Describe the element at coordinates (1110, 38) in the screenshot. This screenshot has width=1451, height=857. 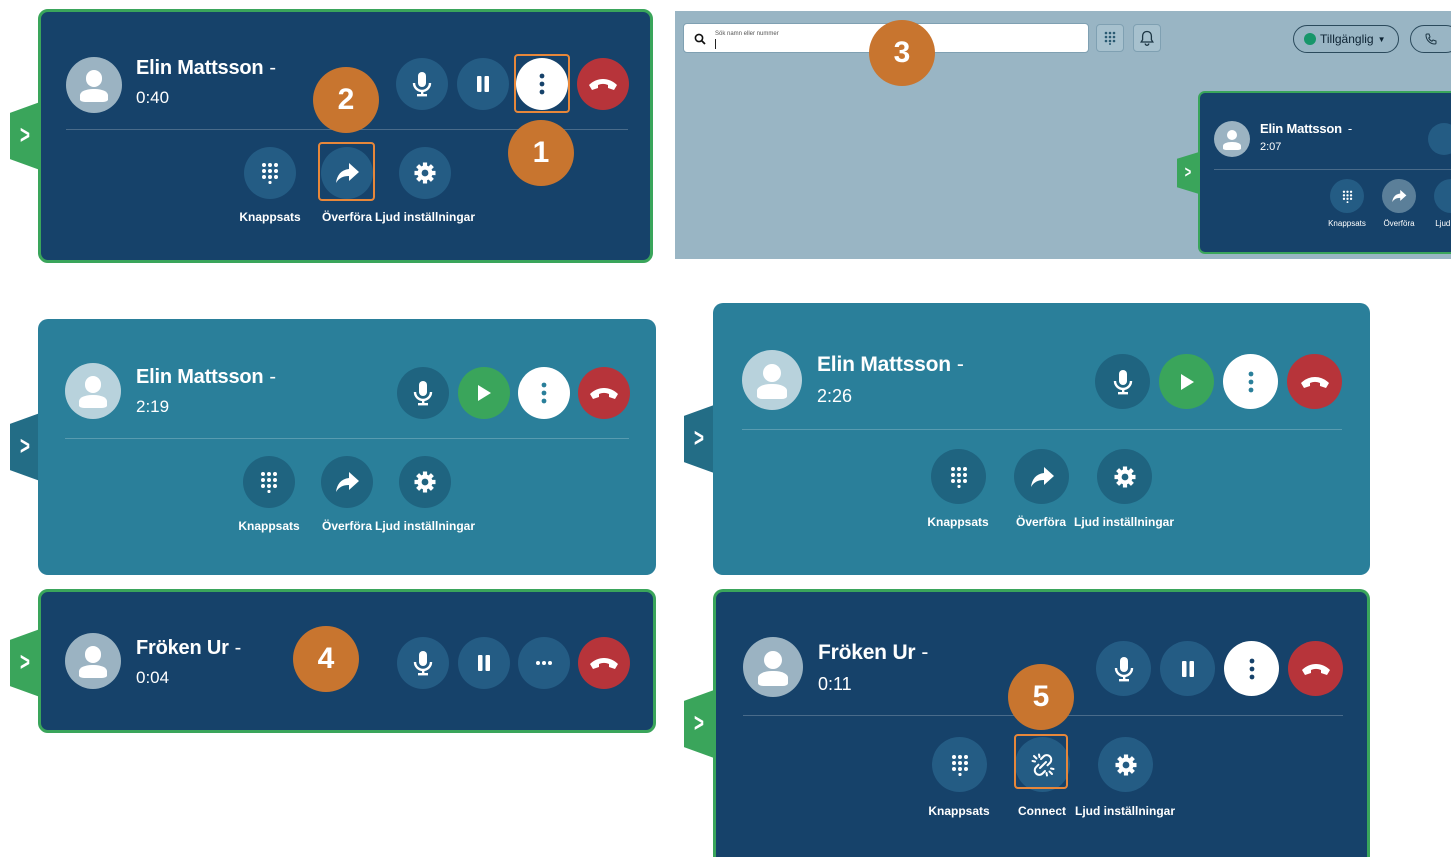
I see `dialpad-button` at that location.